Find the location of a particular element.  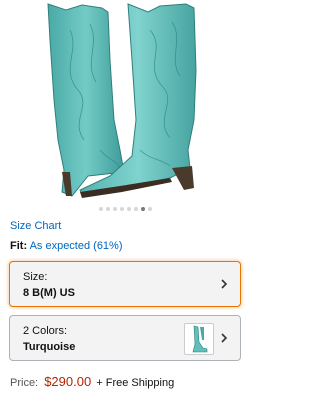

fit-value-link: As expected (61%) is located at coordinates (76, 246).